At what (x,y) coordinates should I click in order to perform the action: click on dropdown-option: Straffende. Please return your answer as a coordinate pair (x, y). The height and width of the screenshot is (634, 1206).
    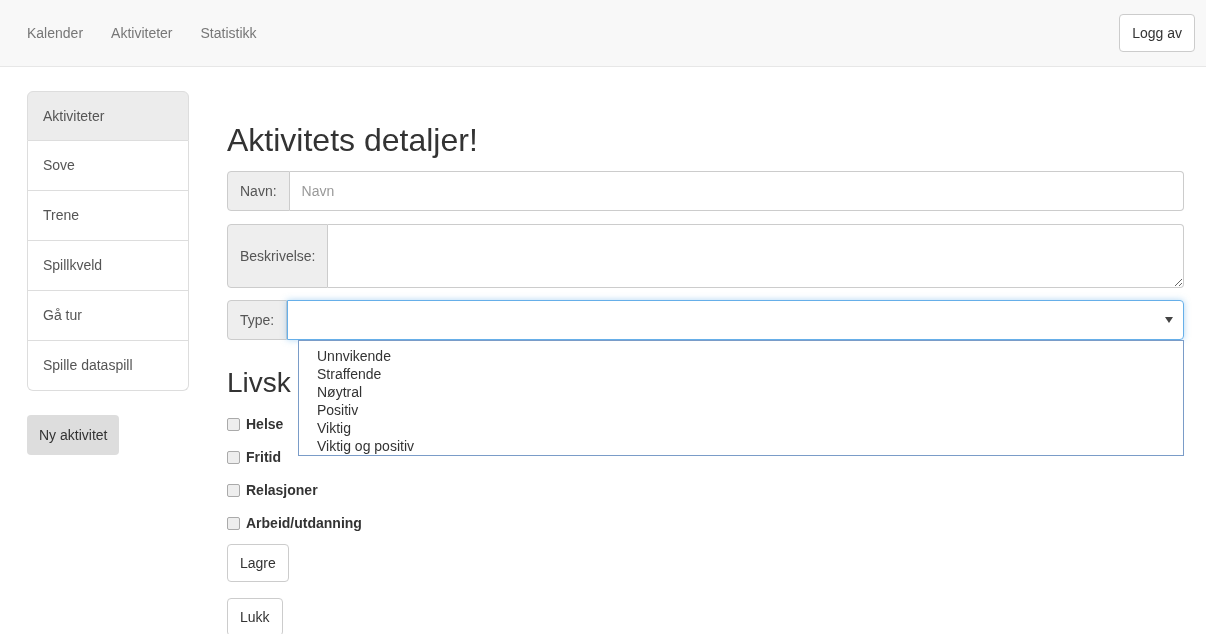
    Looking at the image, I should click on (750, 374).